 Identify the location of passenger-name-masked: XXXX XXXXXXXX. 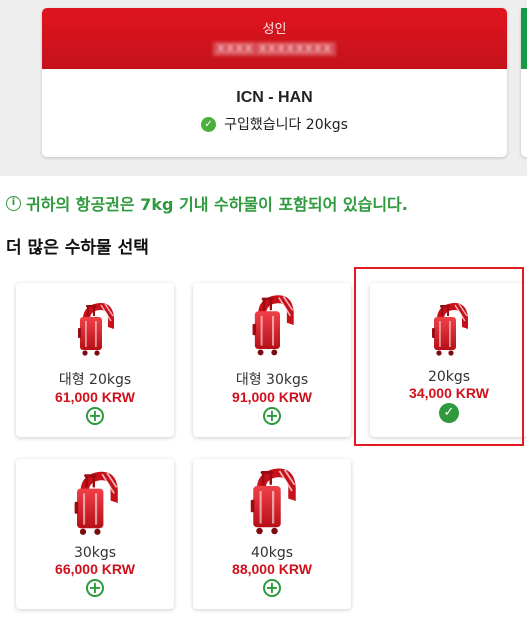
(274, 49).